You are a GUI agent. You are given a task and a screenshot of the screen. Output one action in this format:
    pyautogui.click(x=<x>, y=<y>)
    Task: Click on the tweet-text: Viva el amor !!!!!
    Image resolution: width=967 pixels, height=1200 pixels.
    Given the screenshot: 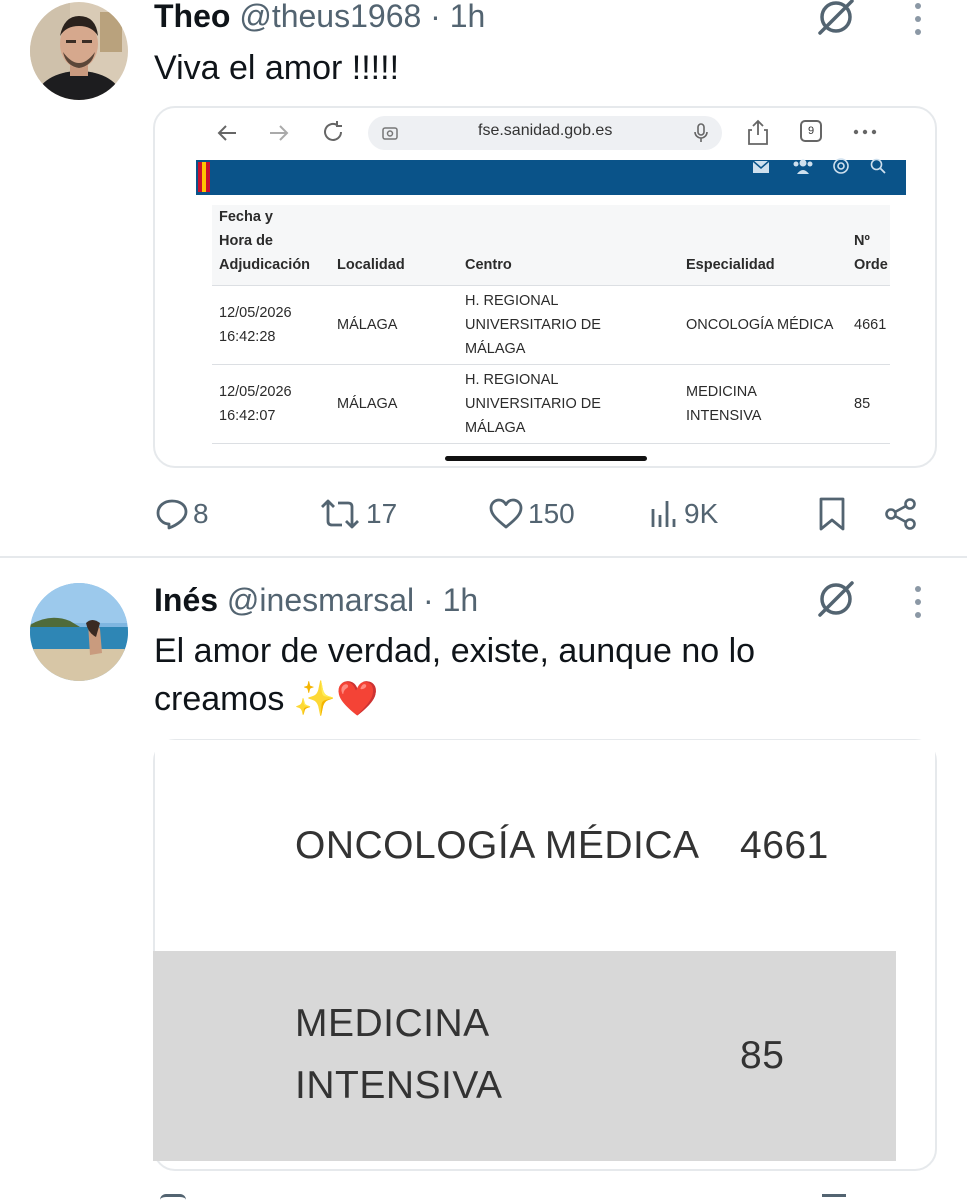 What is the action you would take?
    pyautogui.click(x=277, y=68)
    